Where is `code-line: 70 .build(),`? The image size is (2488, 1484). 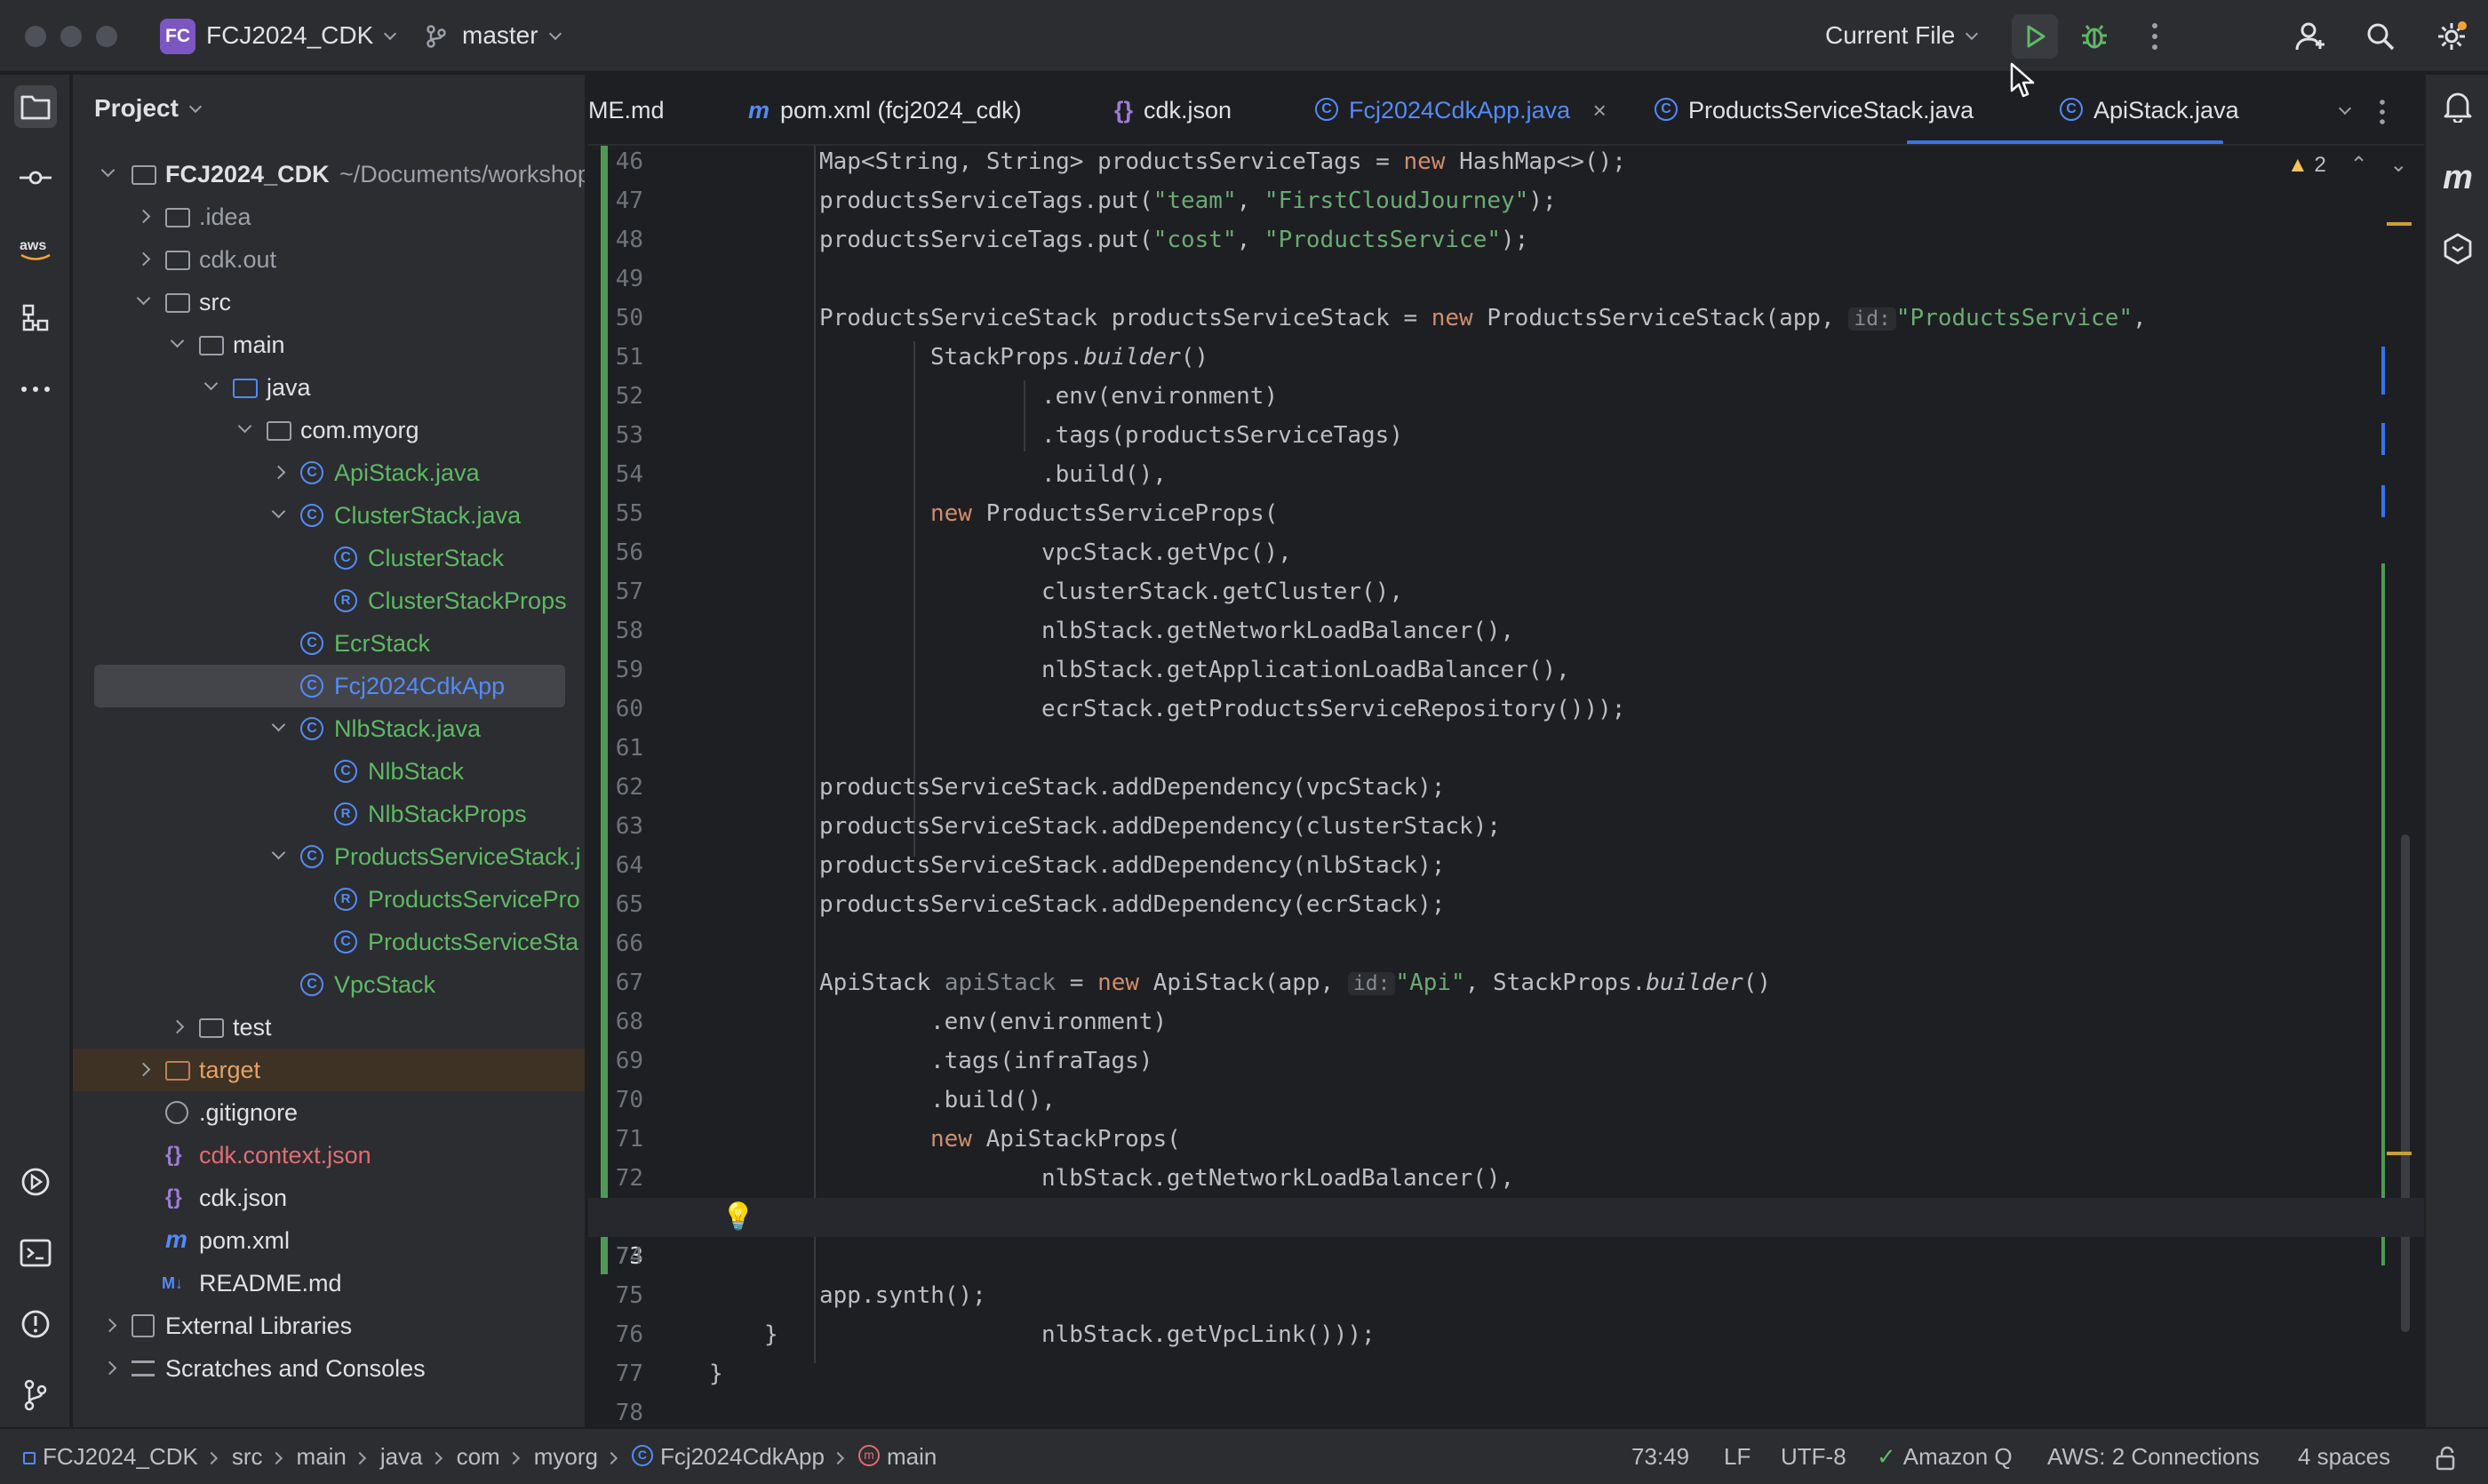 code-line: 70 .build(), is located at coordinates (1506, 1100).